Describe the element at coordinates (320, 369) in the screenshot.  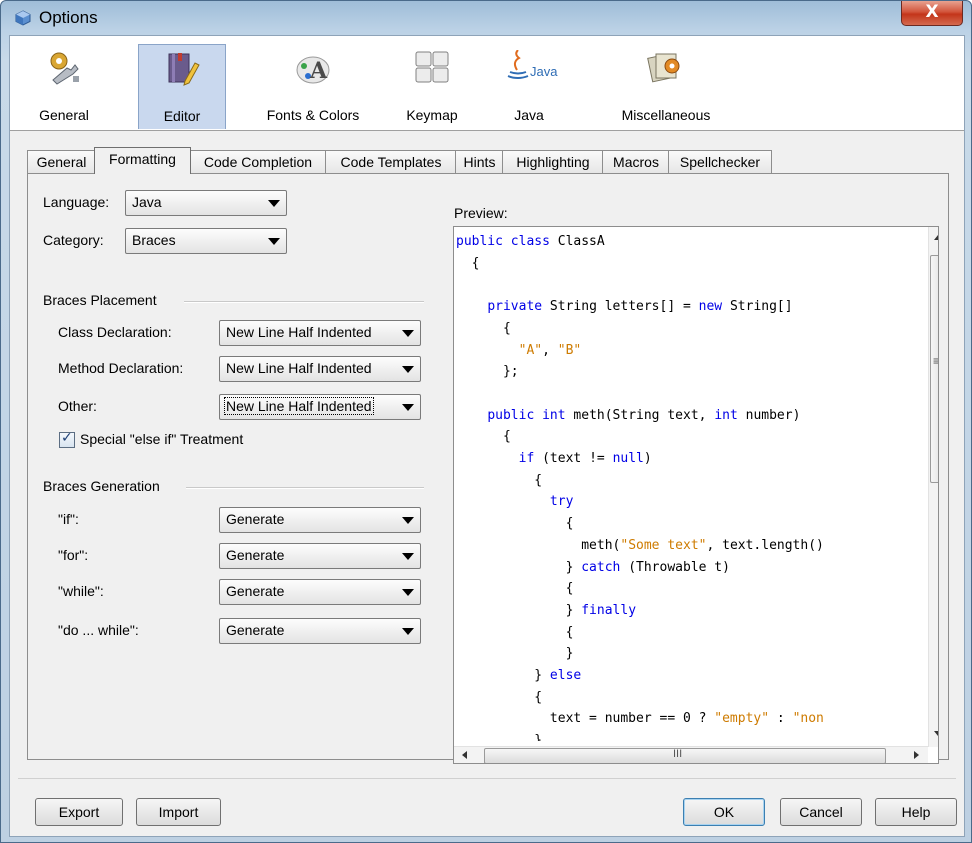
I see `method-declaration-select: New Line Half Indented` at that location.